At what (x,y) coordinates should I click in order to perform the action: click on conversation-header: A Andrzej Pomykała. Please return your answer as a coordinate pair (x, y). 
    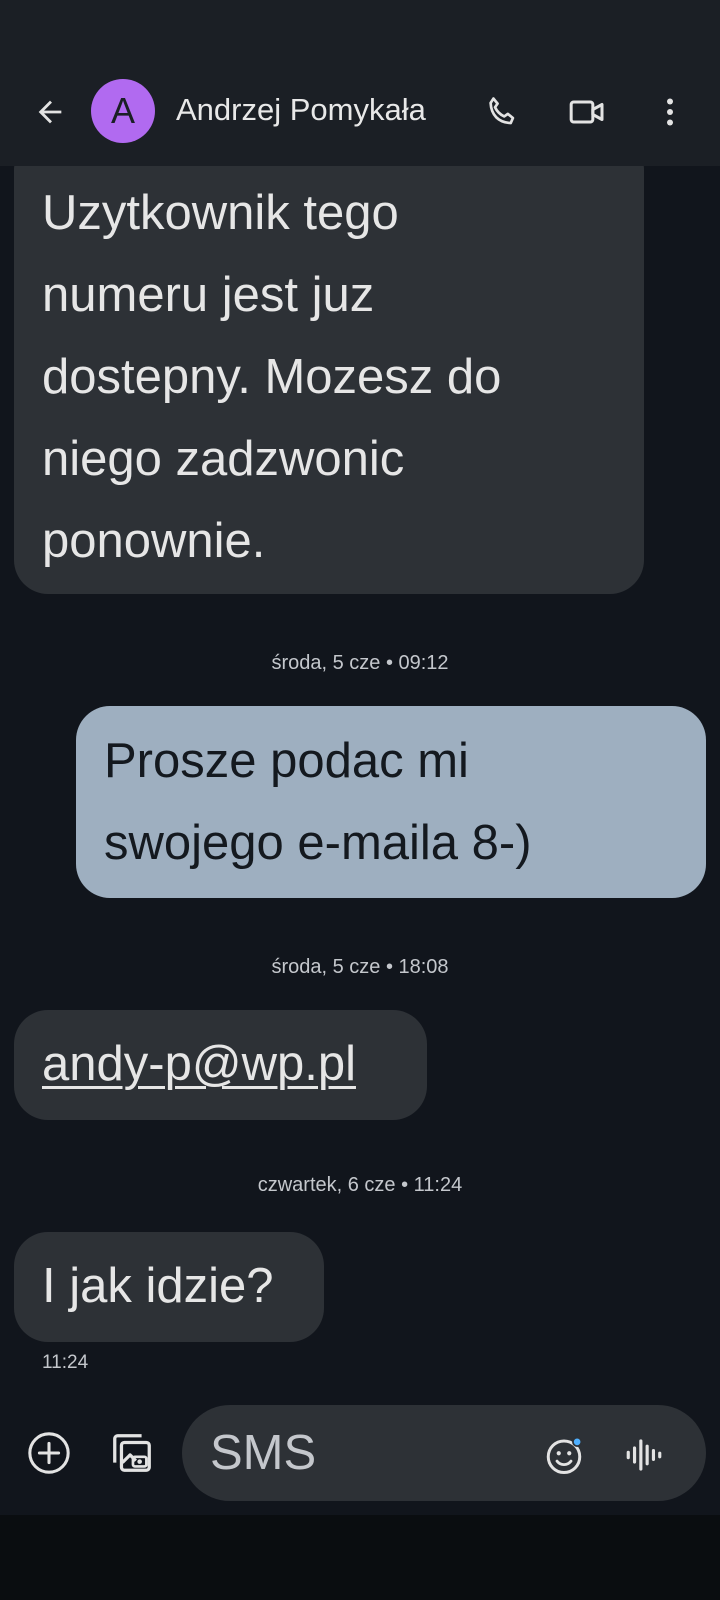
    Looking at the image, I should click on (360, 115).